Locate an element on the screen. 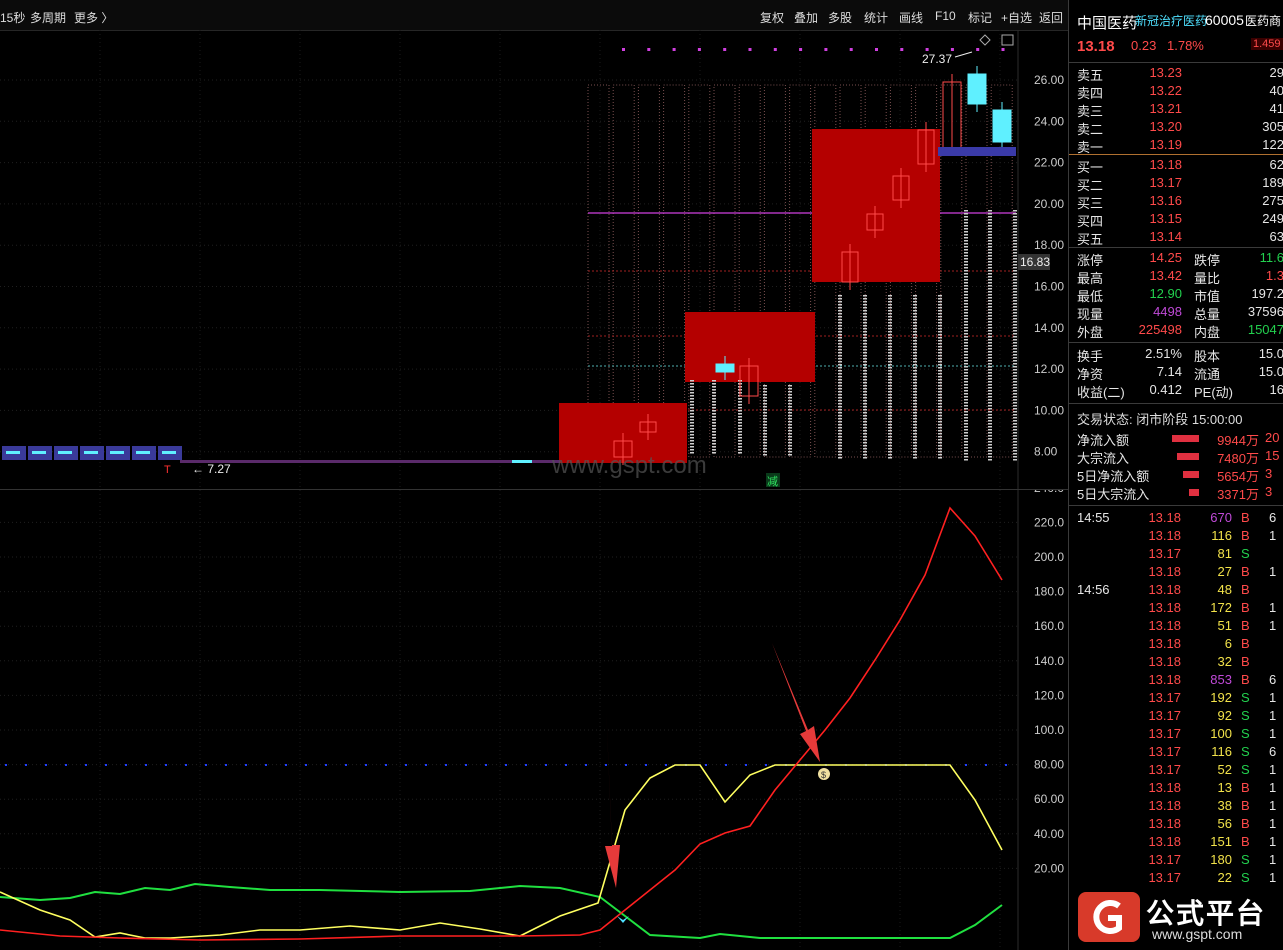 The height and width of the screenshot is (950, 1283). toolbar-fuquan-button: 复权 is located at coordinates (772, 17).